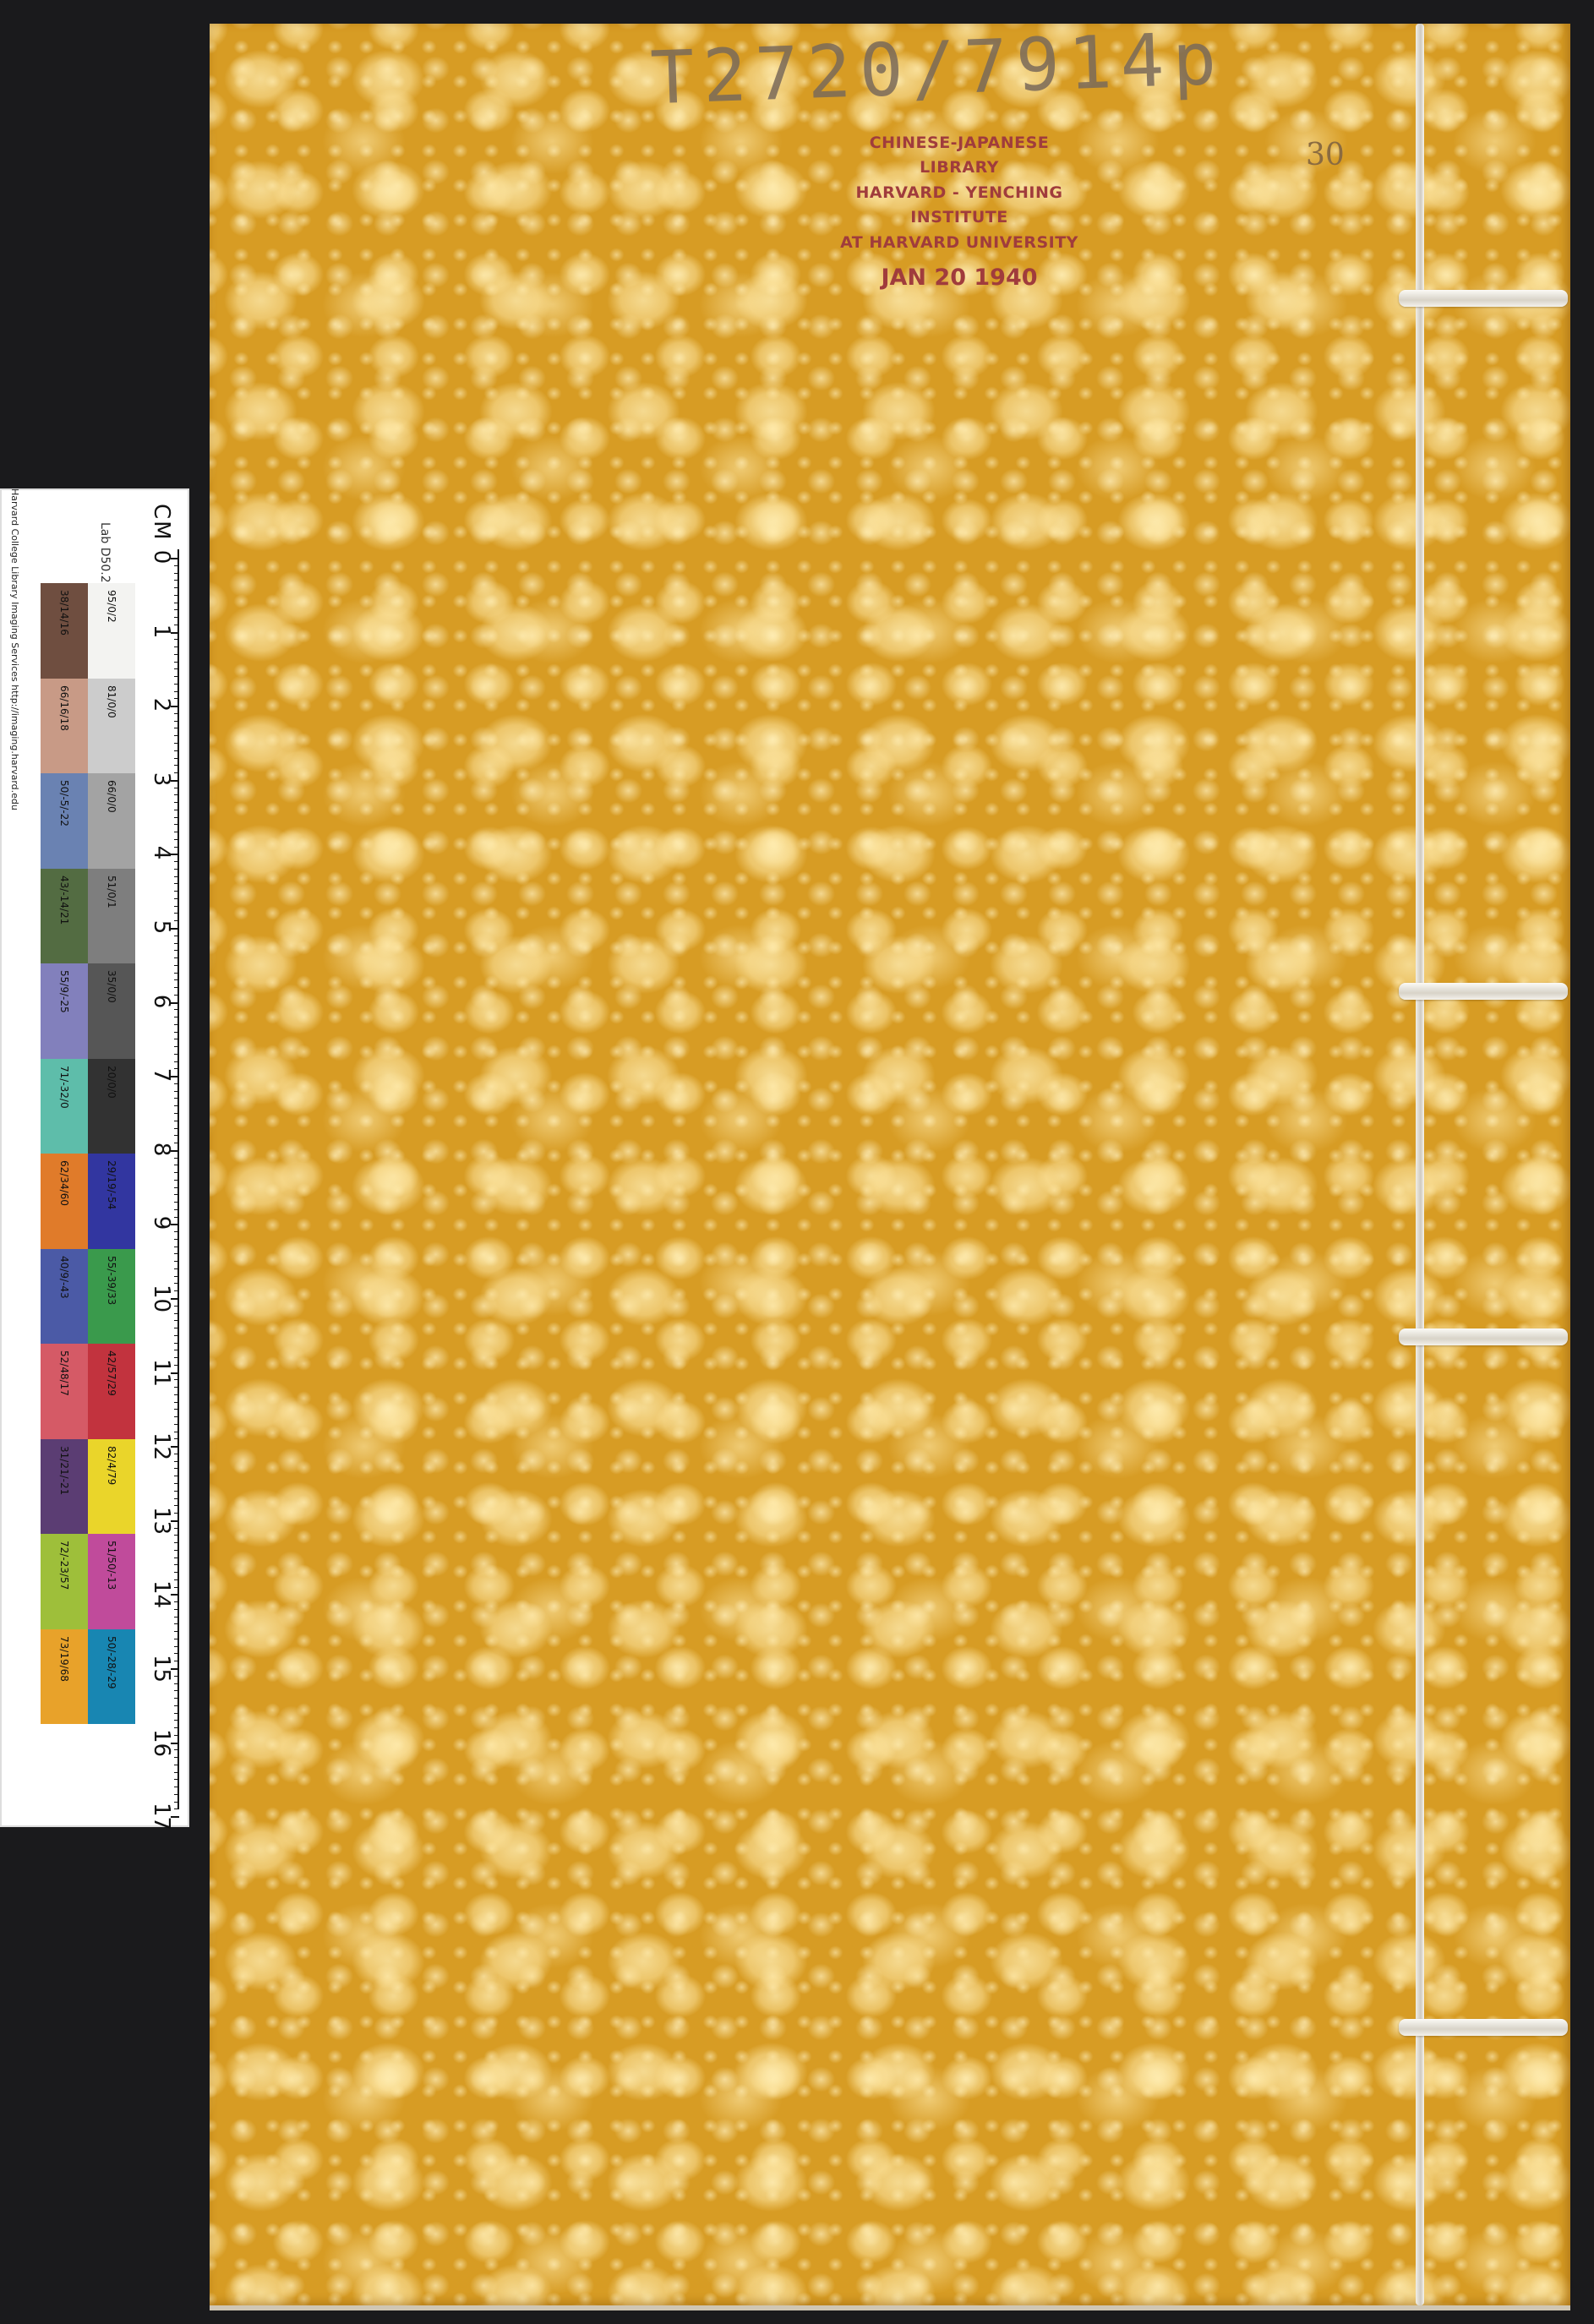 The image size is (1594, 2324). I want to click on ruler-number: 0, so click(161, 557).